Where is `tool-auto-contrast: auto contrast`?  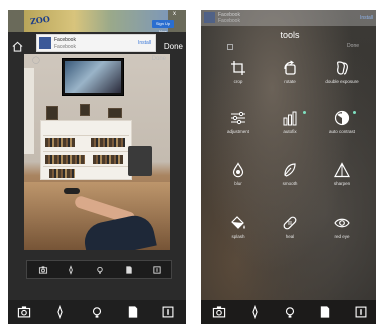
tool-auto-contrast: auto contrast is located at coordinates (342, 130).